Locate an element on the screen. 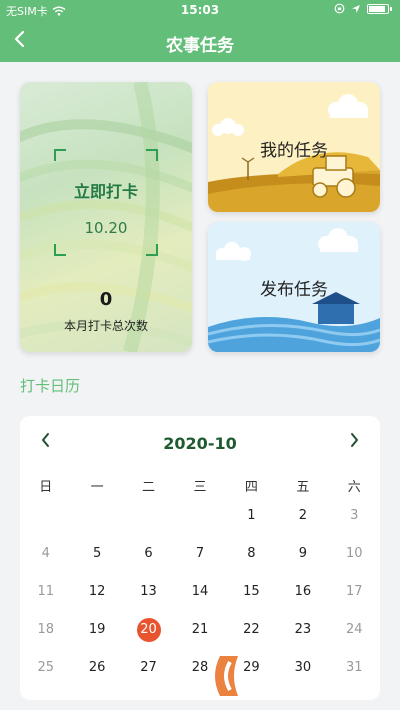 The image size is (400, 710). weekday-label: 六 is located at coordinates (354, 487).